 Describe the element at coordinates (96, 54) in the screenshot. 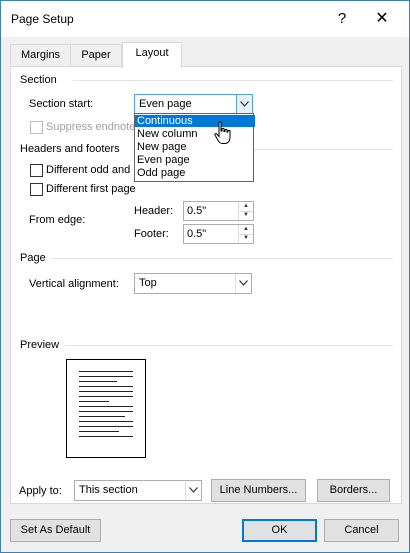

I see `tab-paper: Paper` at that location.